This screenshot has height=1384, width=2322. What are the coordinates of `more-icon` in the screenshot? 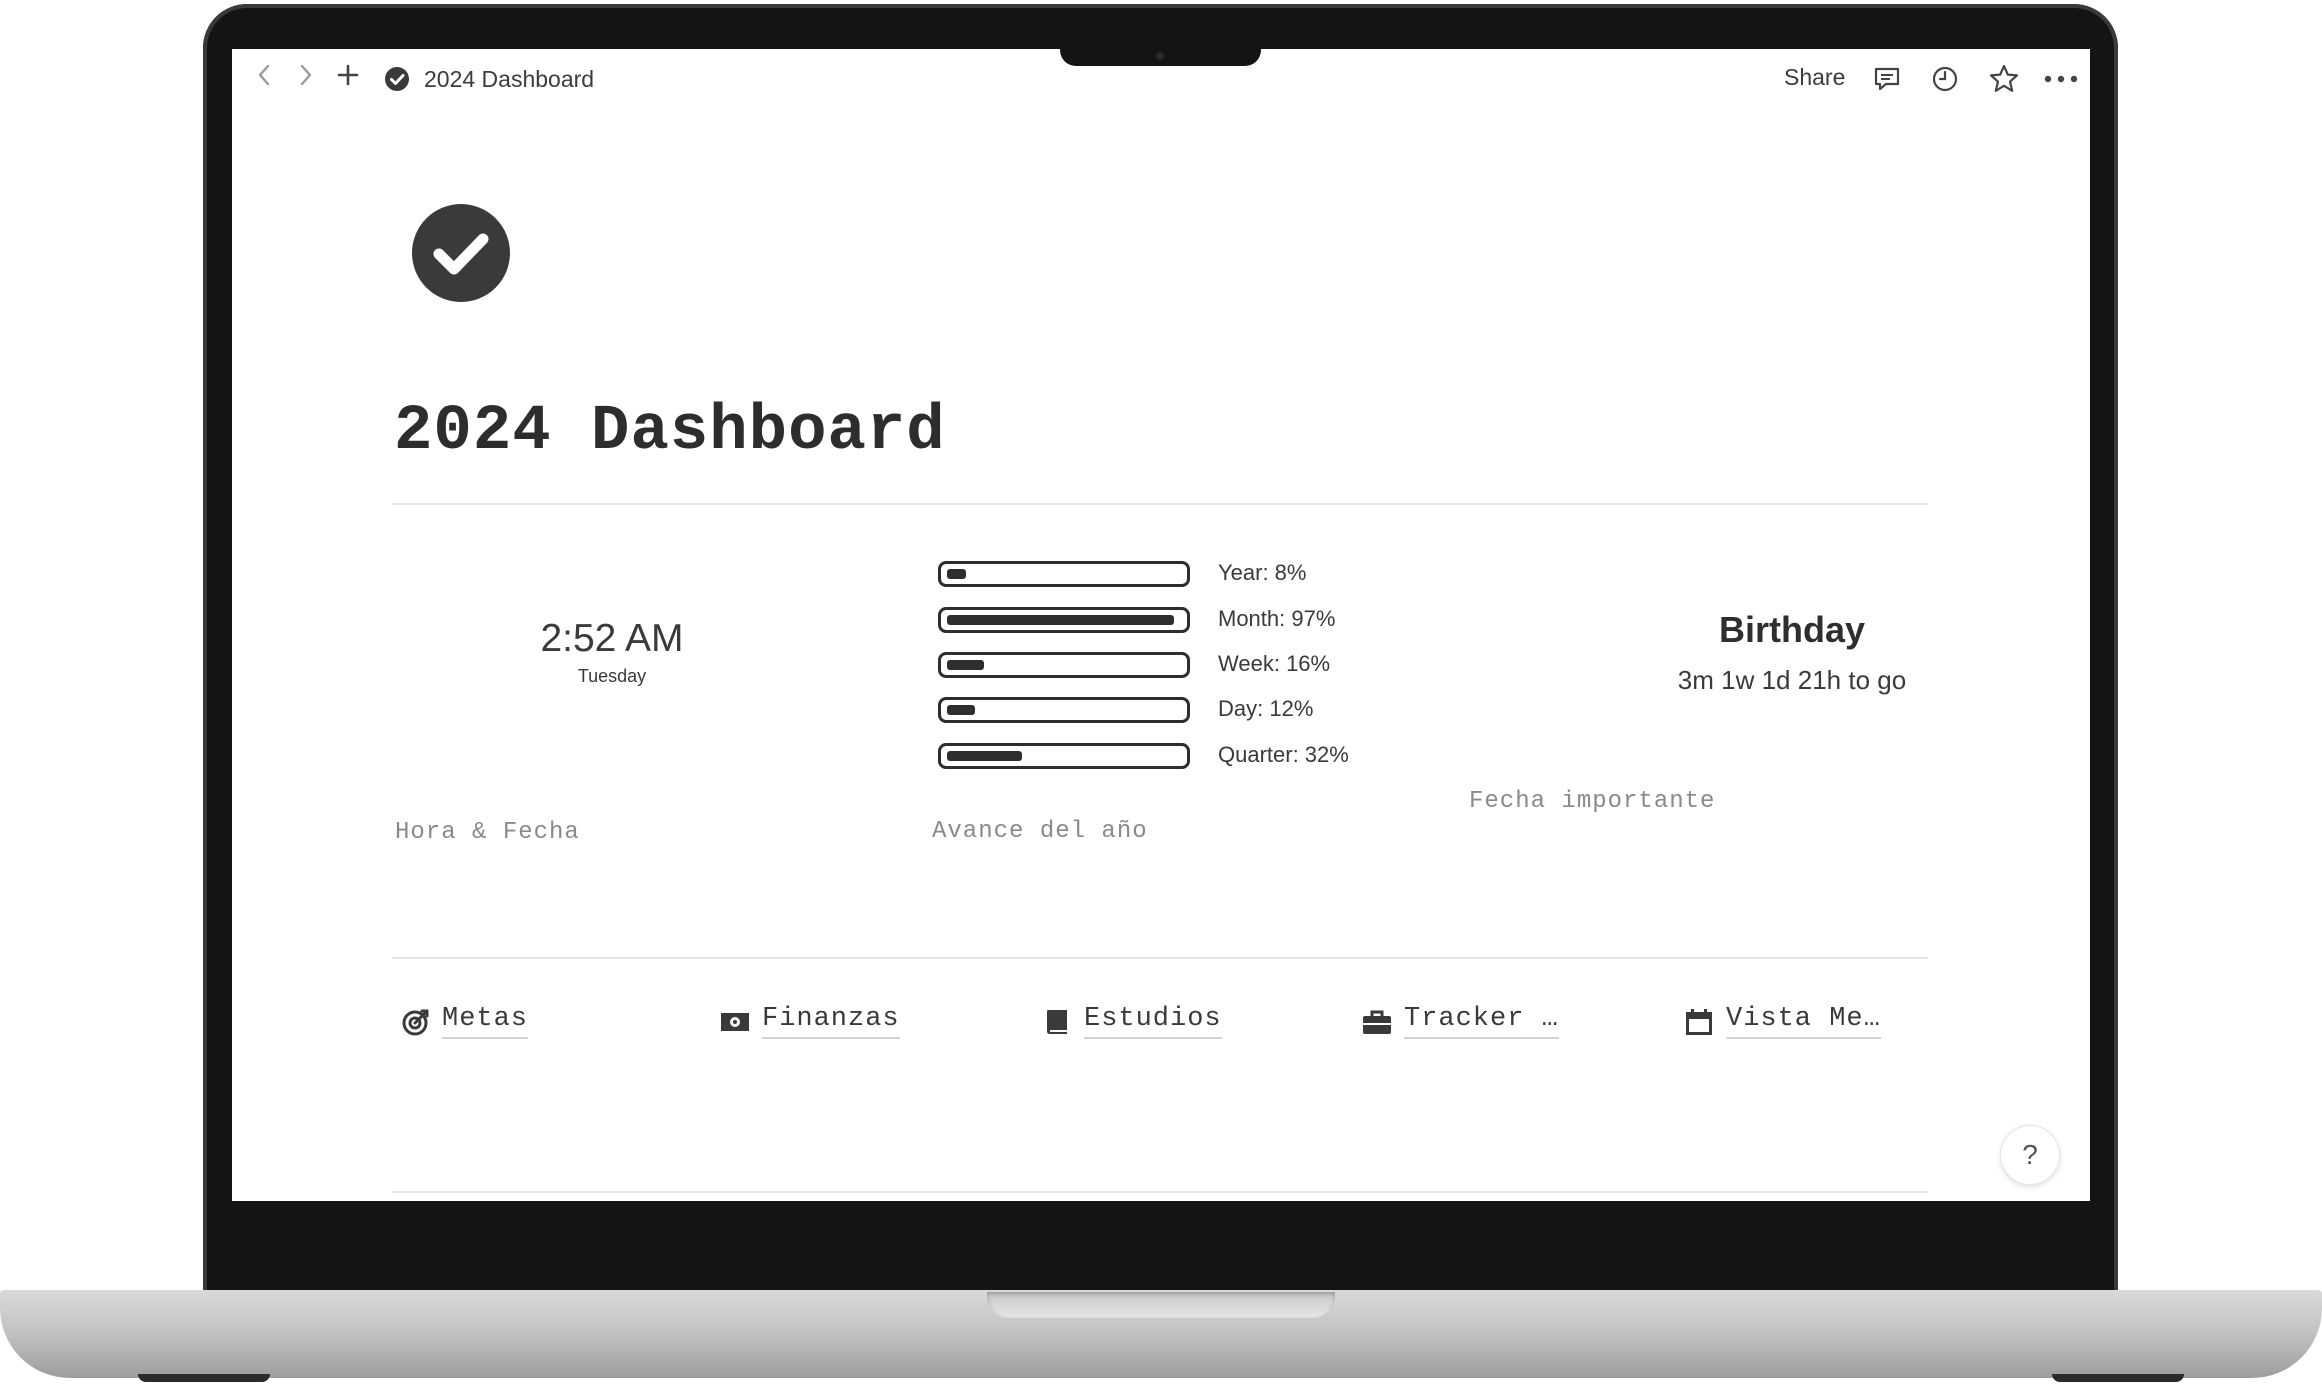 It's located at (2061, 79).